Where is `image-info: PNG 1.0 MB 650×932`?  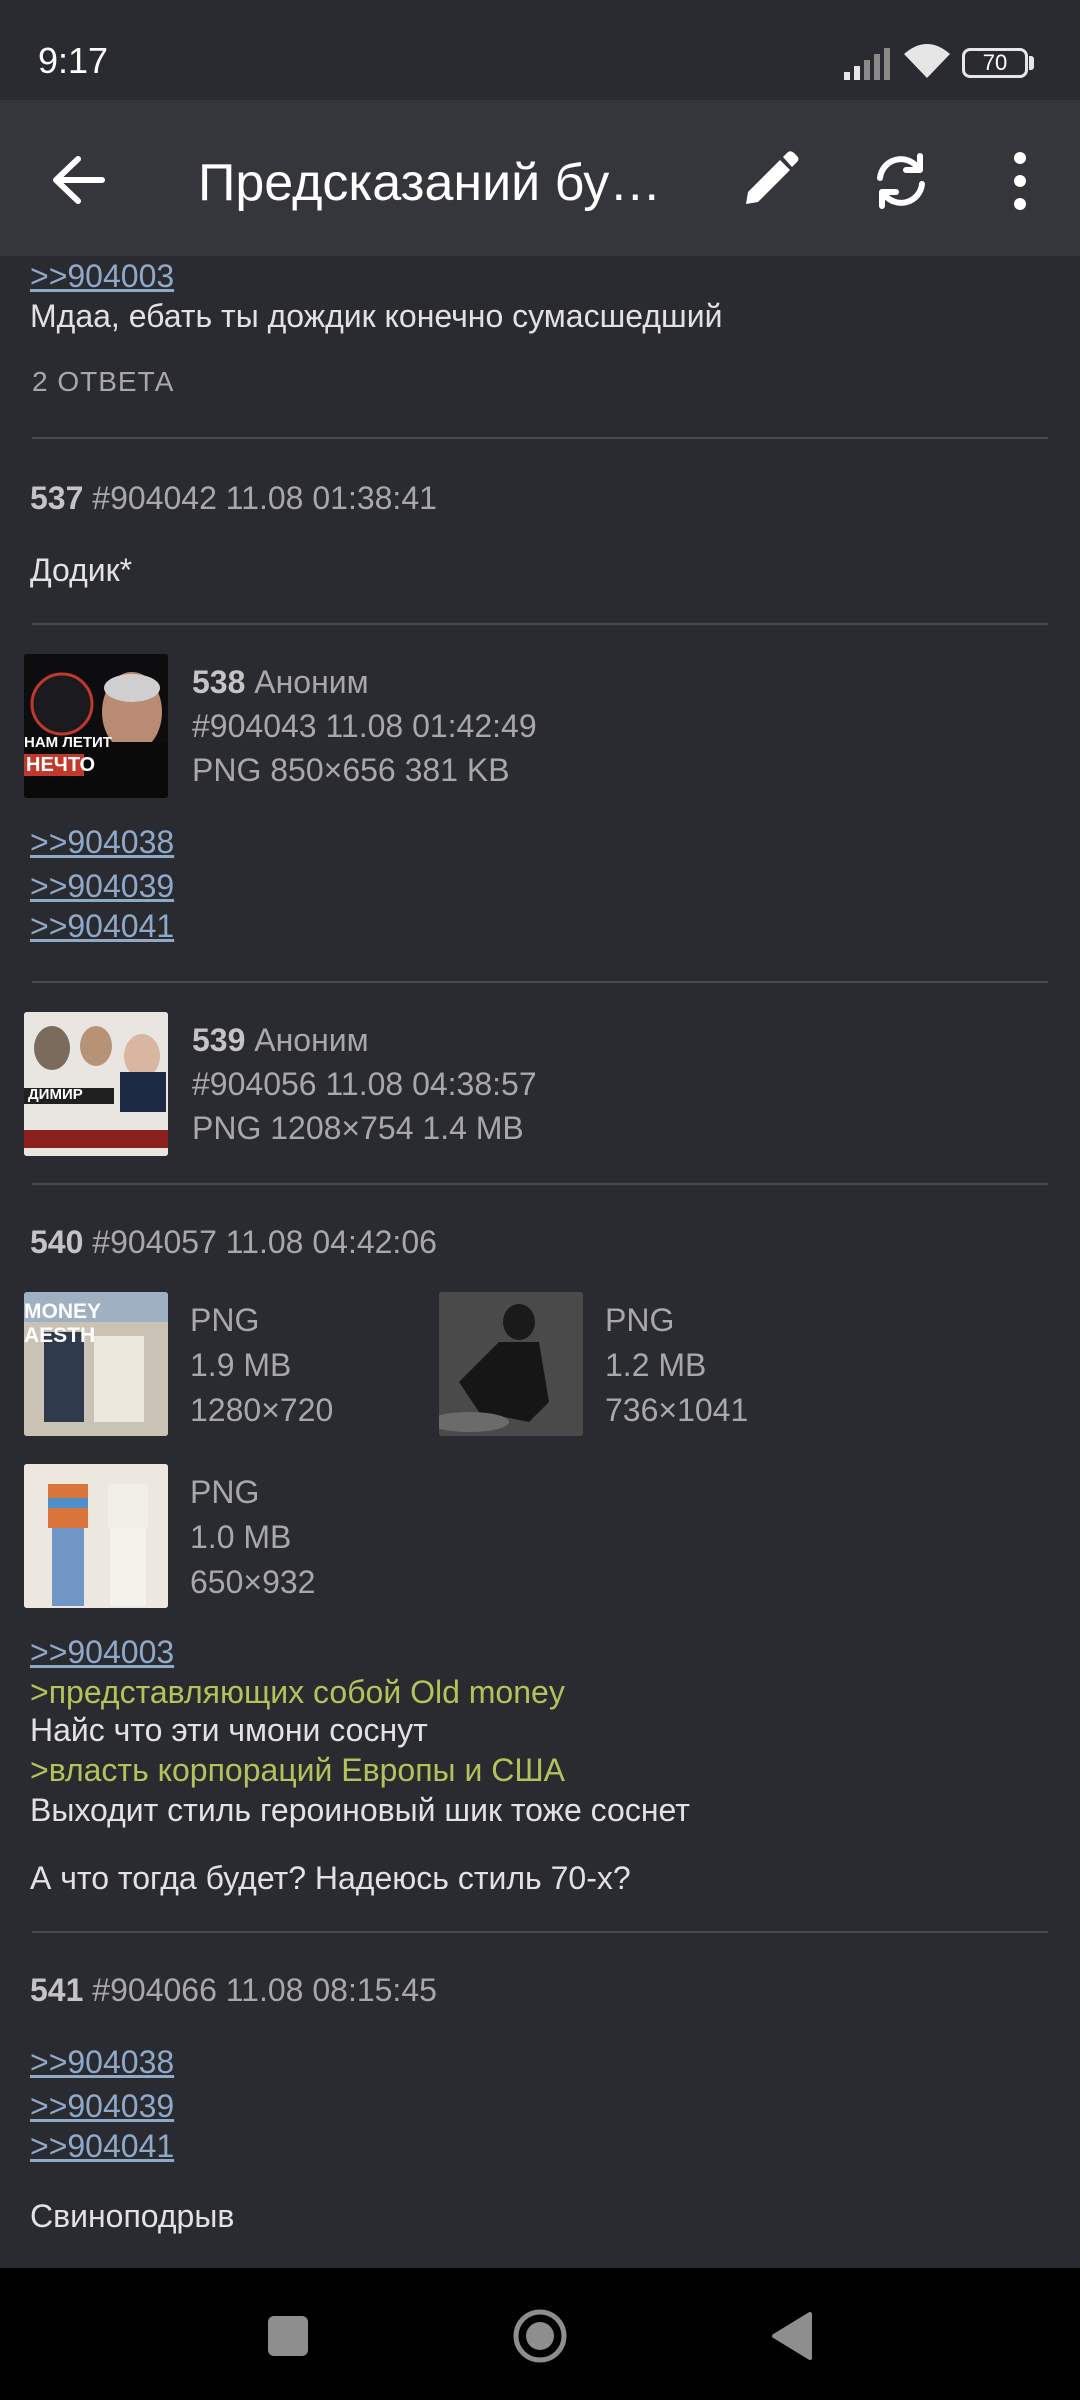 image-info: PNG 1.0 MB 650×932 is located at coordinates (252, 1537).